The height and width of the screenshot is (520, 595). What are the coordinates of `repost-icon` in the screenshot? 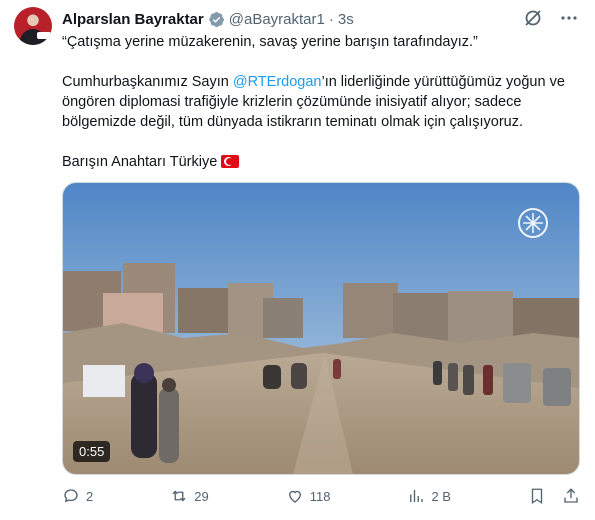 It's located at (179, 496).